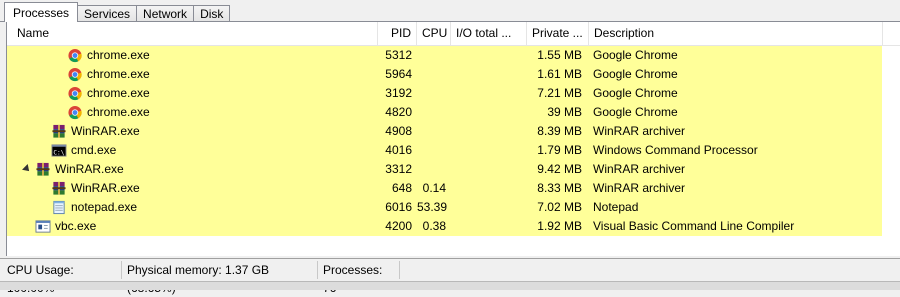  Describe the element at coordinates (432, 207) in the screenshot. I see `process-cpu: 53.39` at that location.